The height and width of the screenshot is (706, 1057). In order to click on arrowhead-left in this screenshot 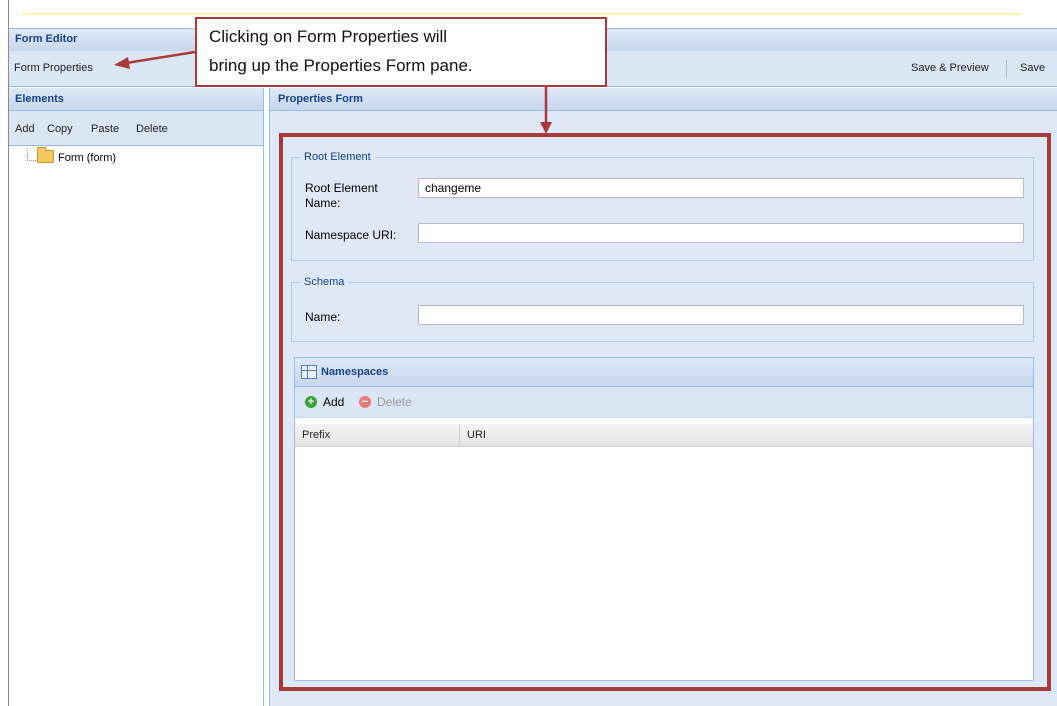, I will do `click(122, 63)`.